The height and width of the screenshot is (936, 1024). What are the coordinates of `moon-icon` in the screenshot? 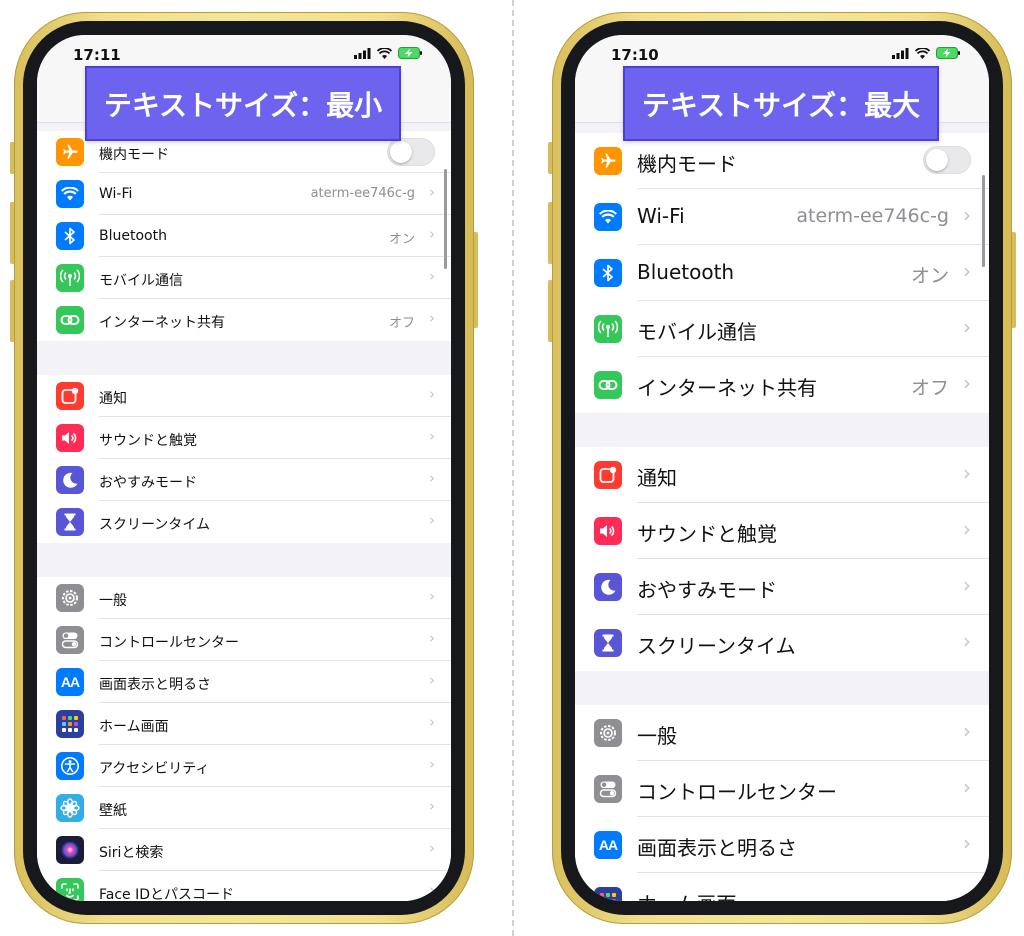 It's located at (70, 480).